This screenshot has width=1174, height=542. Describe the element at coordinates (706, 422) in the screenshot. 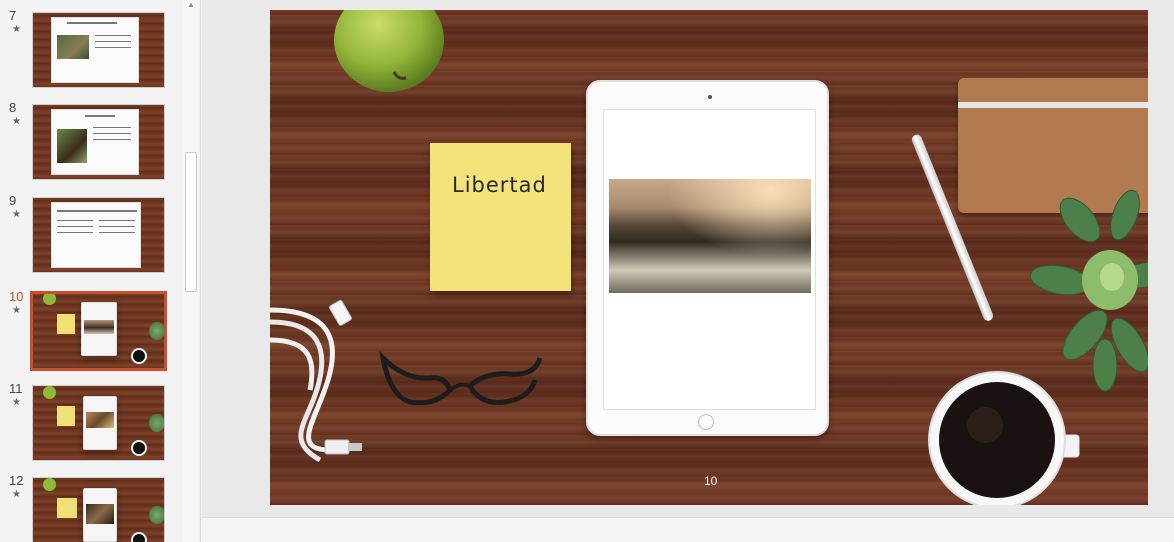

I see `home-button-icon` at that location.